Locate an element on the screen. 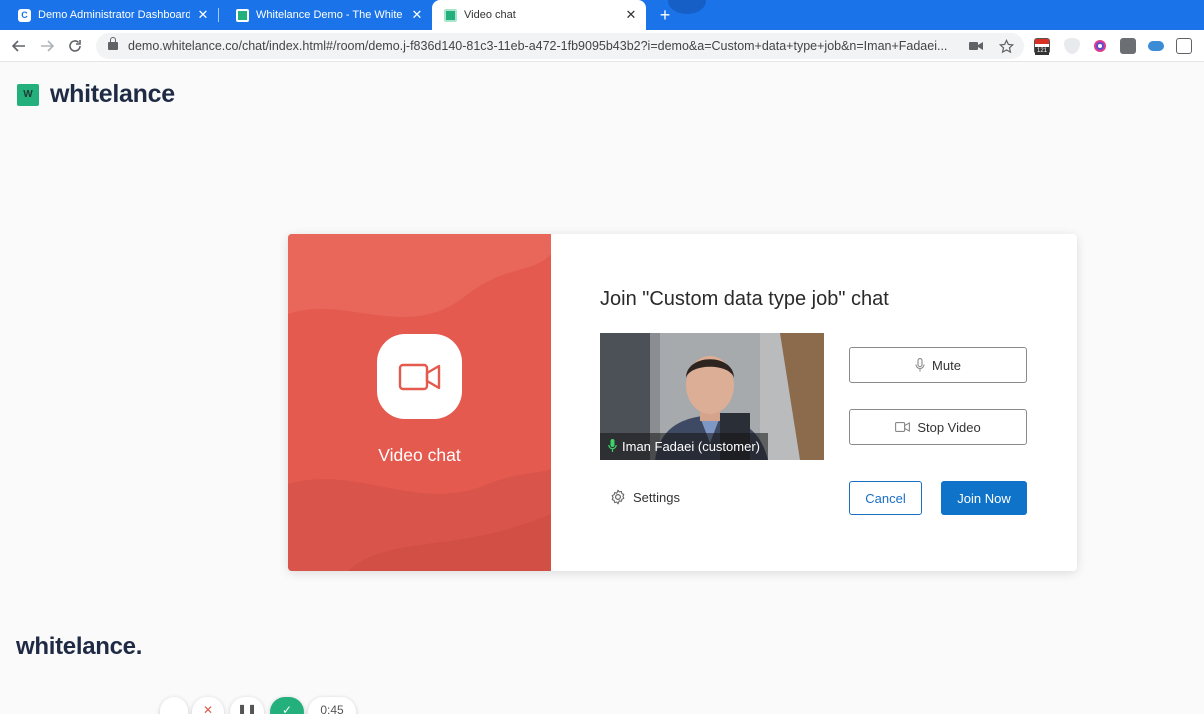  participant-caption: Iman Fadaei (customer) is located at coordinates (684, 446).